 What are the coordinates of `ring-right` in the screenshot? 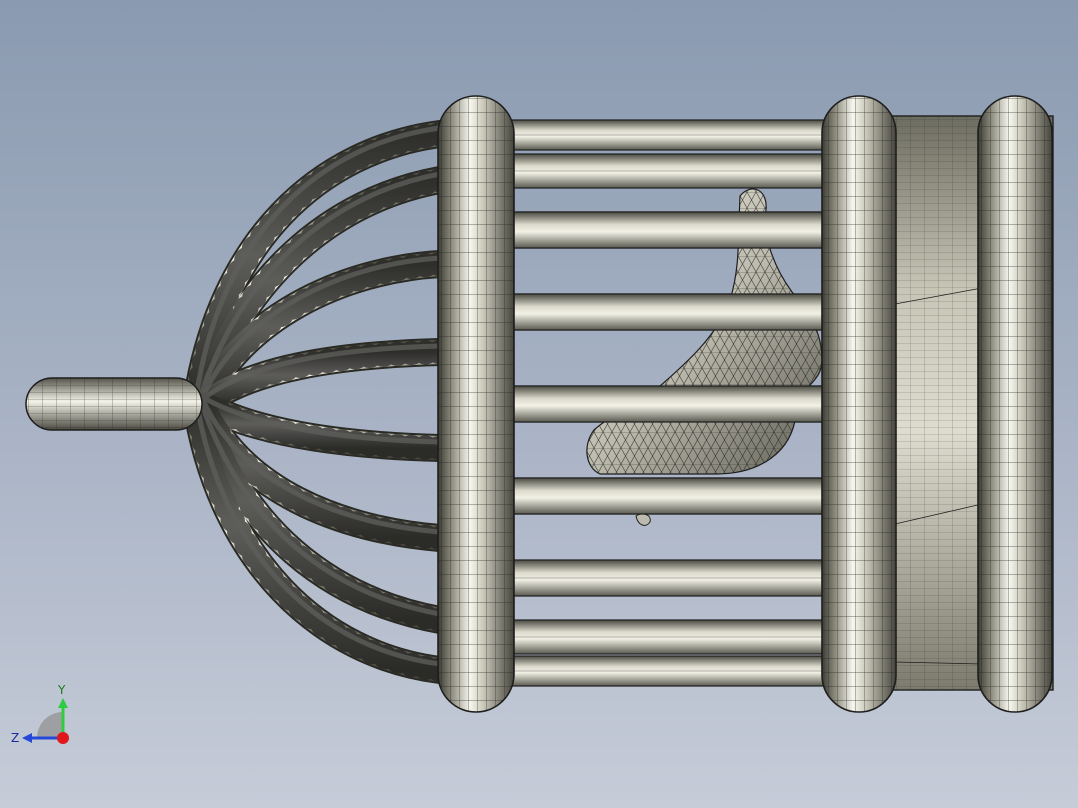 It's located at (1015, 404).